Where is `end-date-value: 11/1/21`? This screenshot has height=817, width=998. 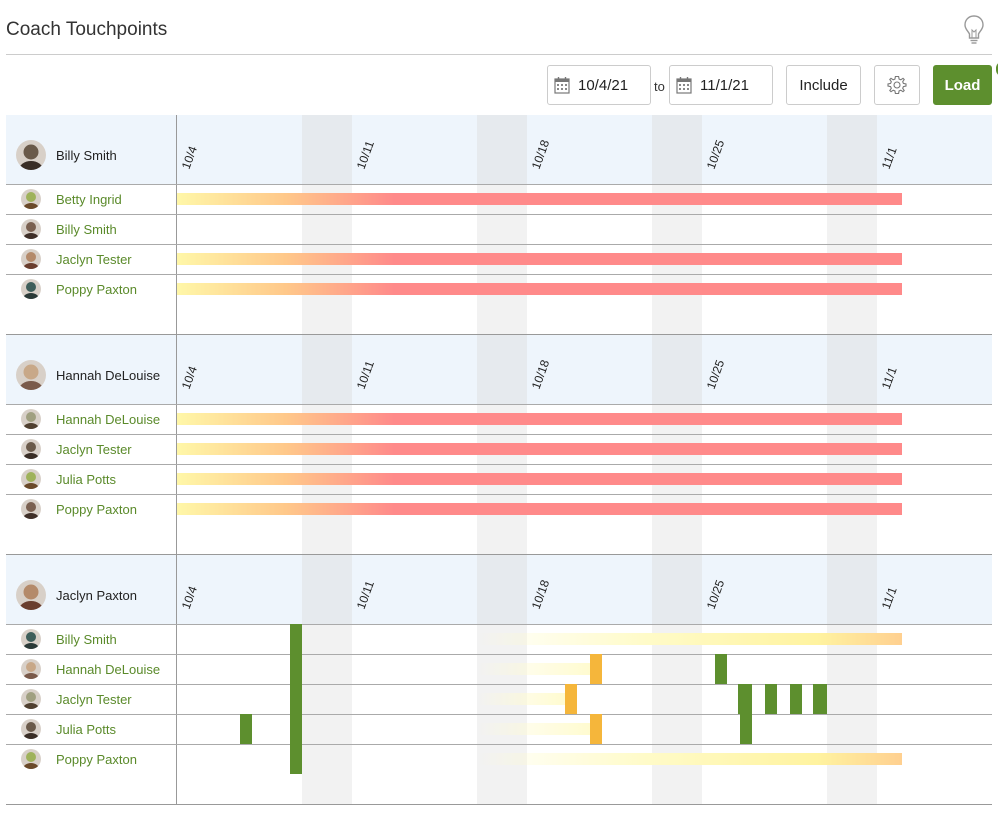
end-date-value: 11/1/21 is located at coordinates (724, 85).